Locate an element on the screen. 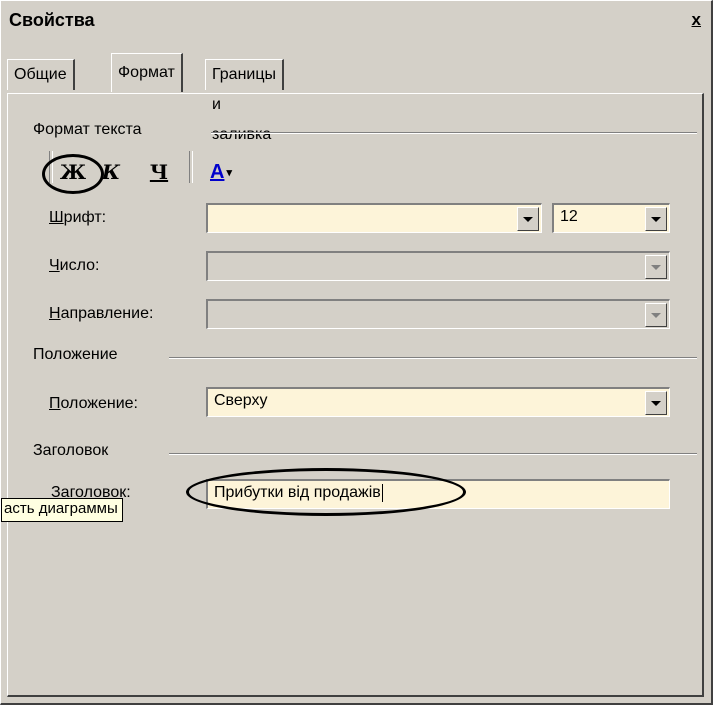 The image size is (715, 707). tab-general: Общие is located at coordinates (41, 74).